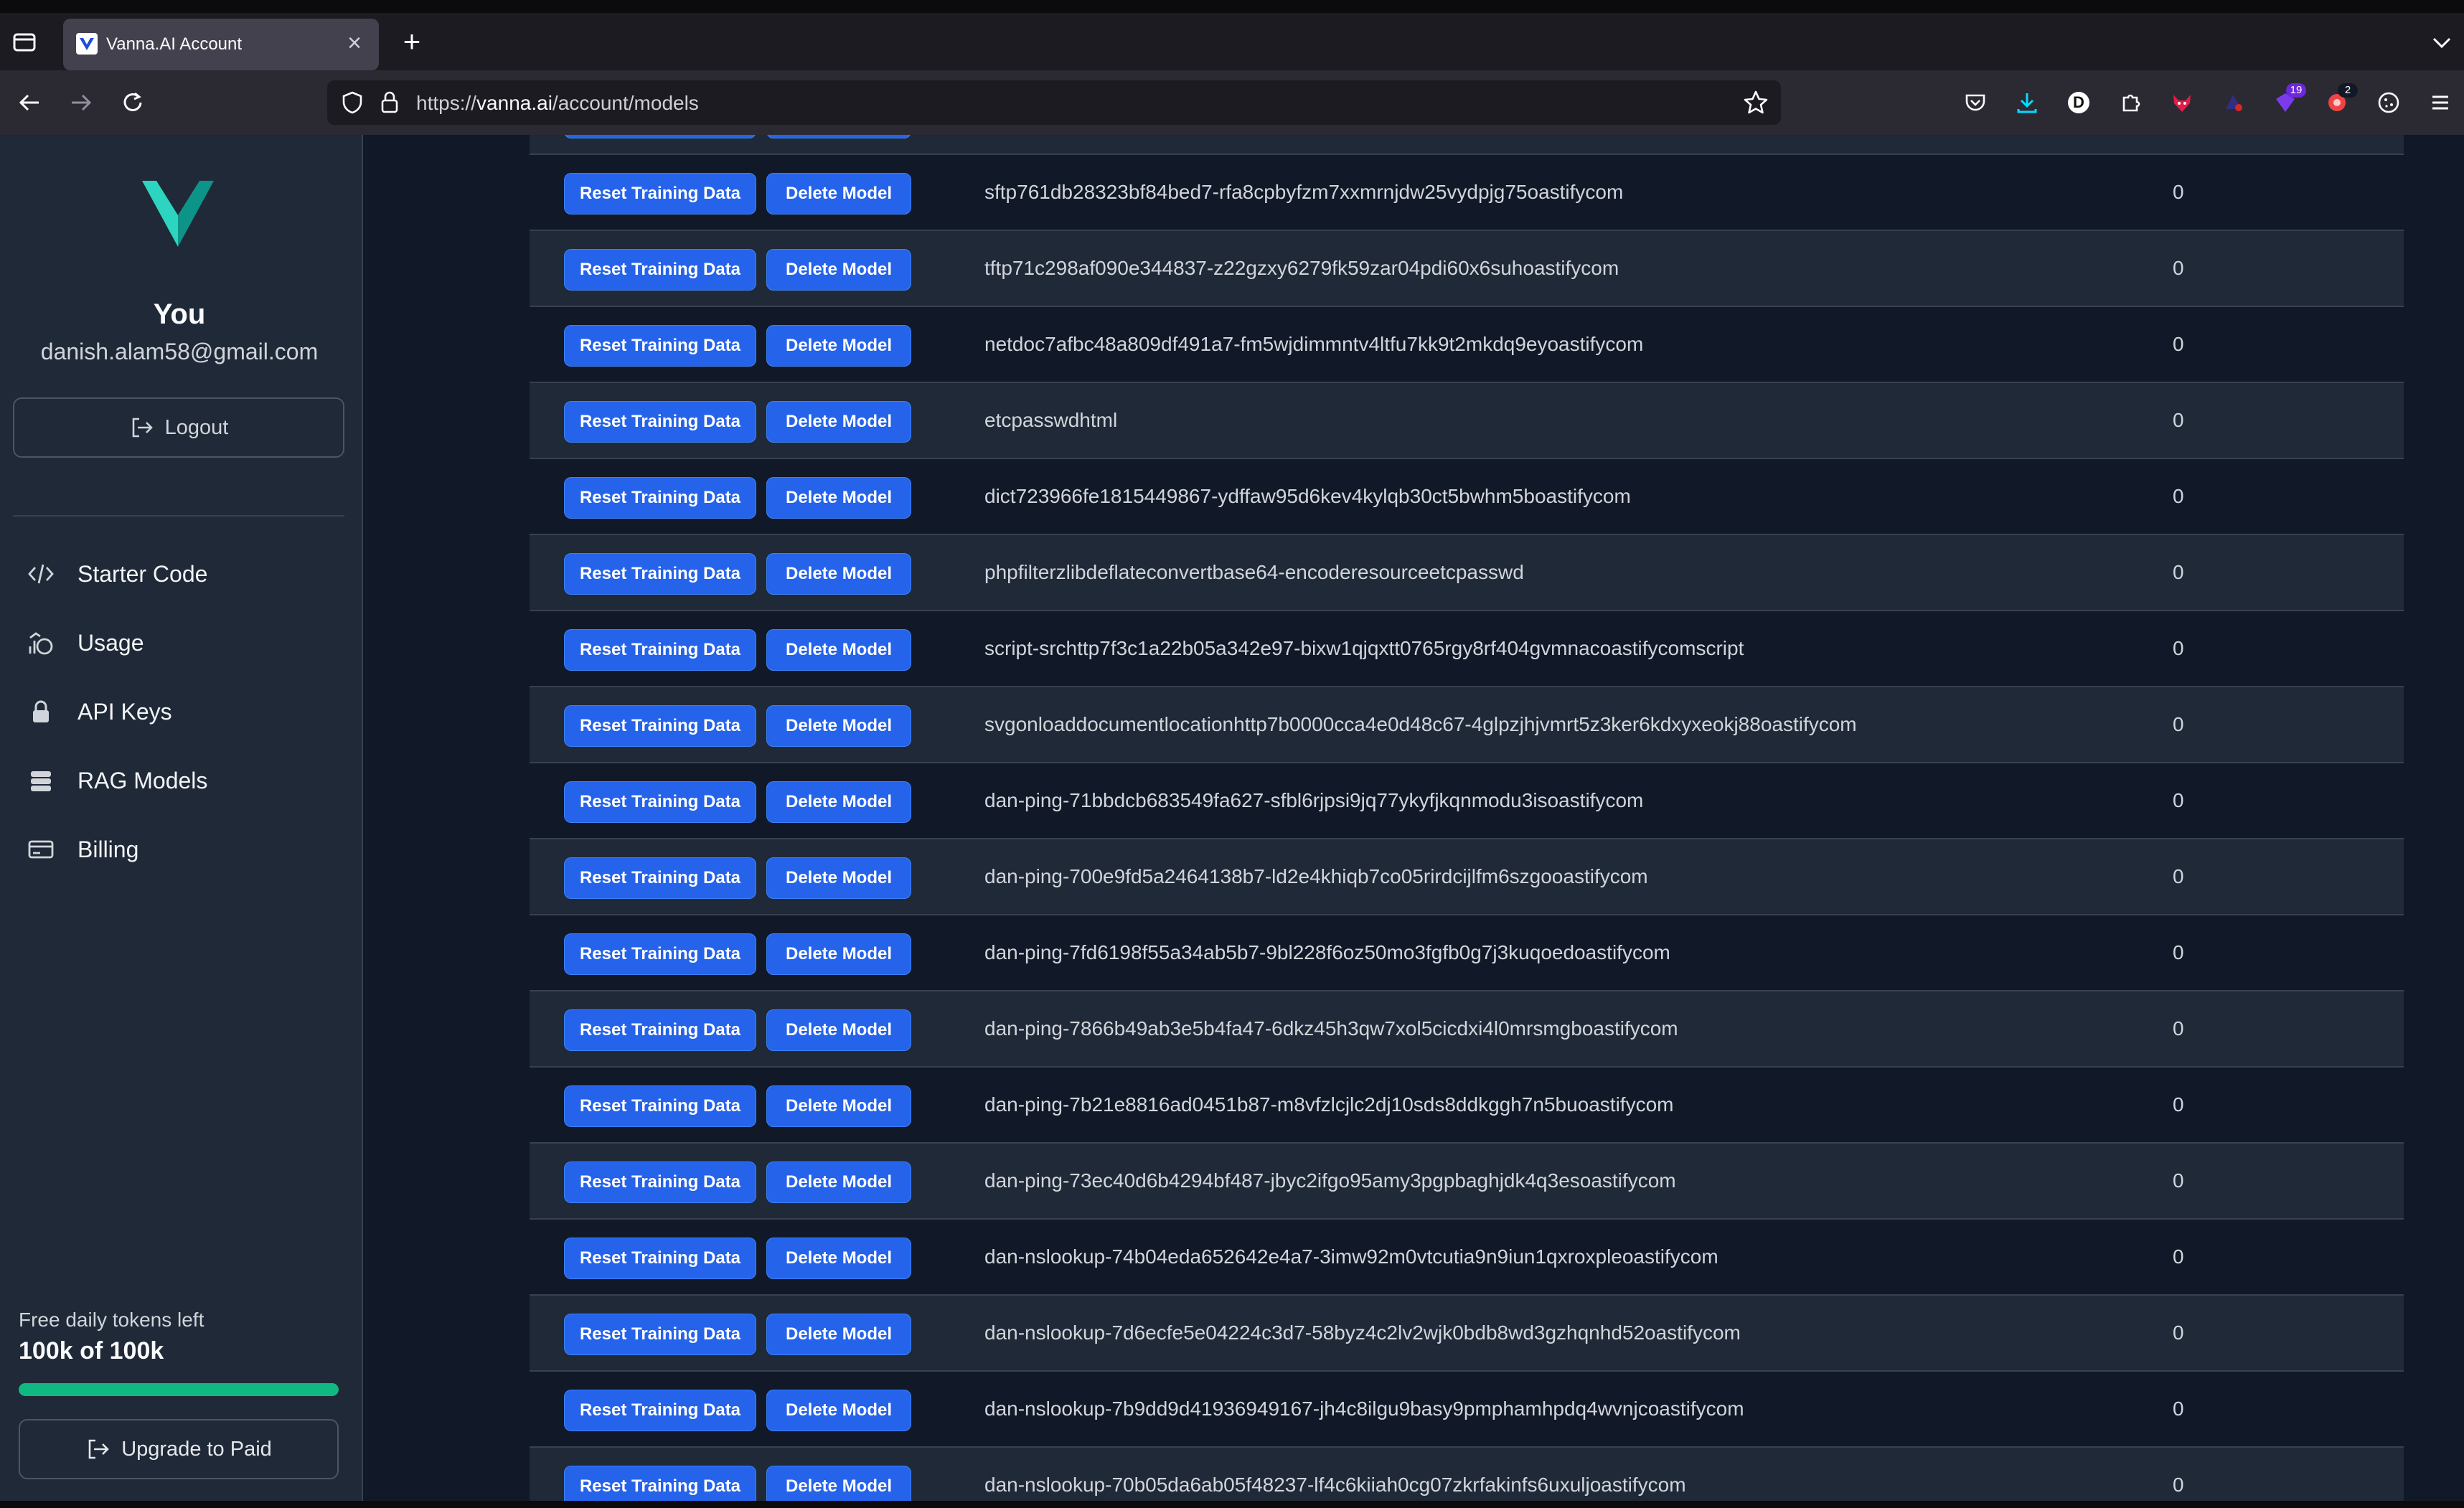 Image resolution: width=2464 pixels, height=1508 pixels. I want to click on hamburger-menu-icon, so click(2440, 102).